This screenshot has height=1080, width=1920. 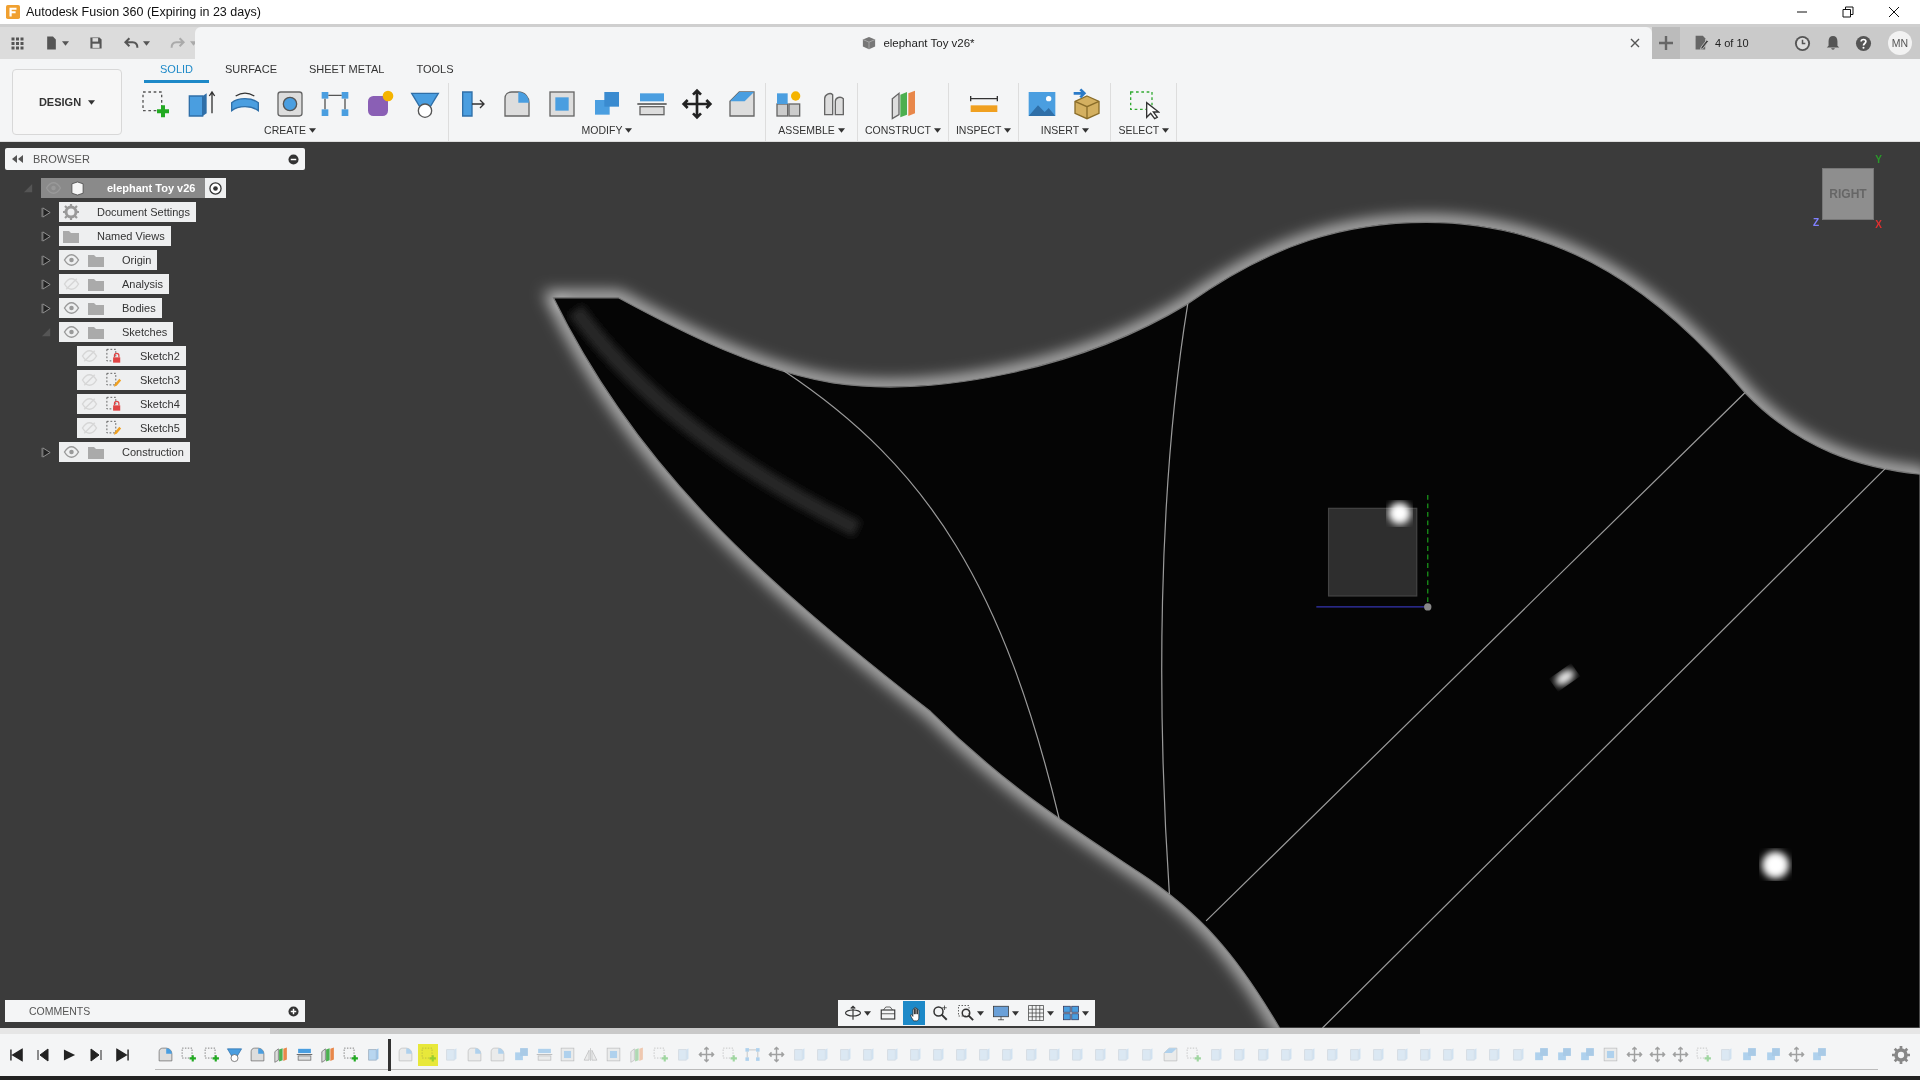 I want to click on ribbon-group-menu: INSPECT, so click(x=983, y=130).